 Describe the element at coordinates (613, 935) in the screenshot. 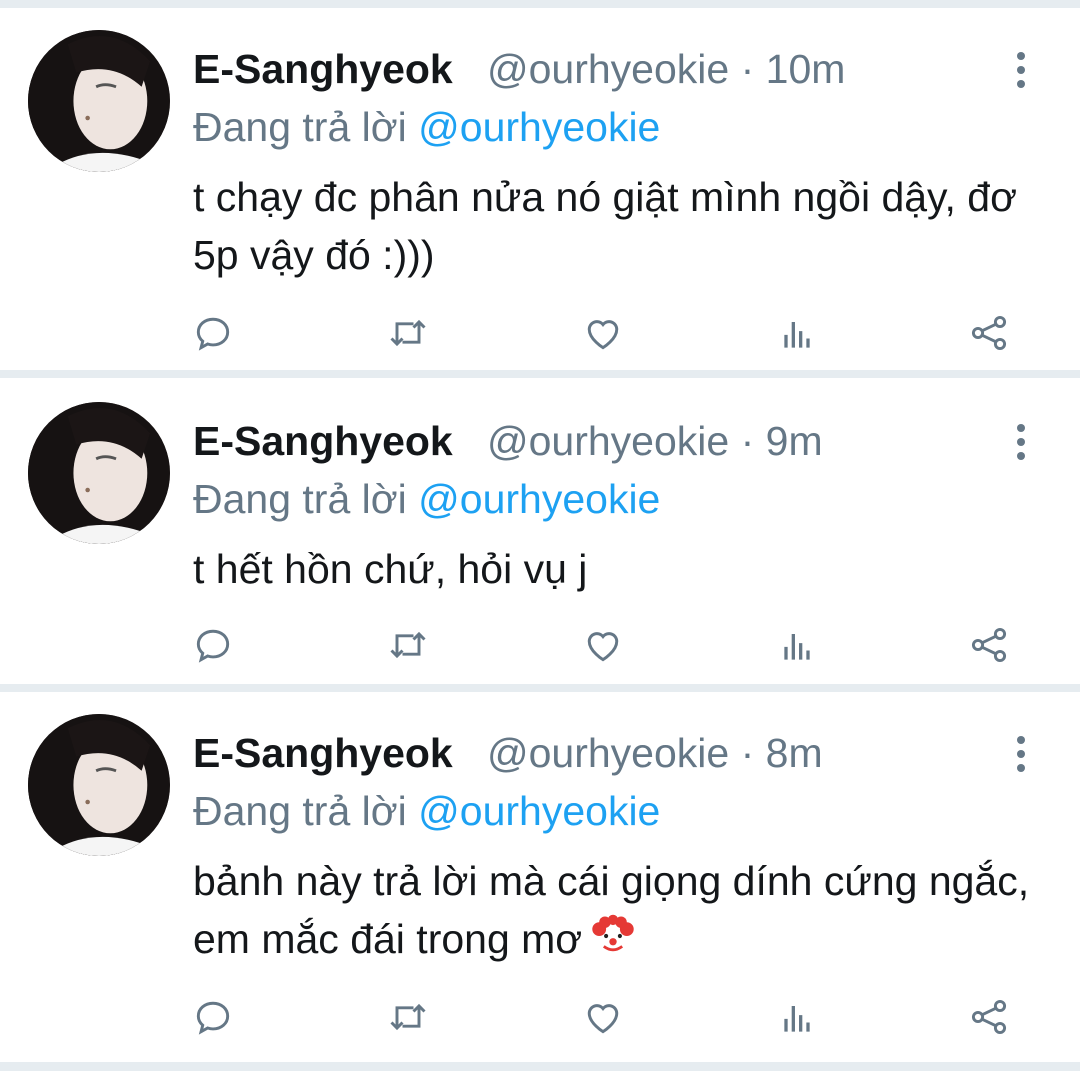

I see `clown-face-emoji` at that location.